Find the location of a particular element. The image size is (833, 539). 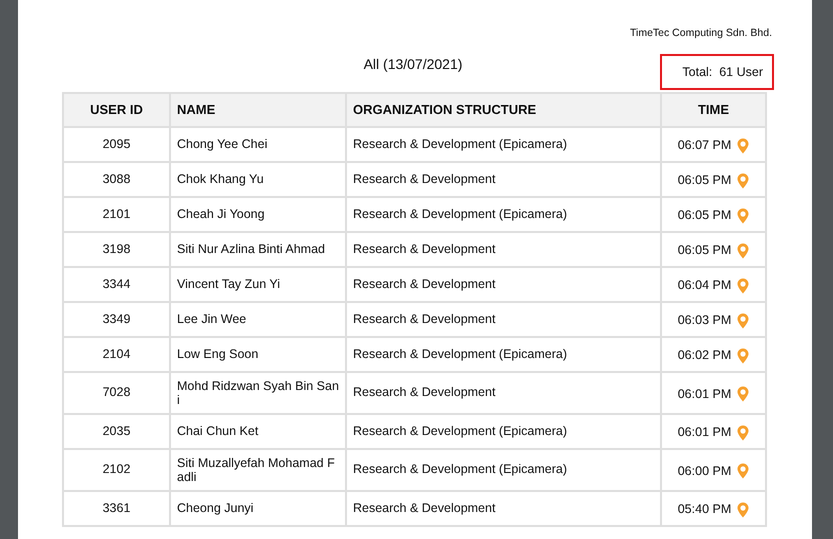

table-cell: 3088 is located at coordinates (116, 179).